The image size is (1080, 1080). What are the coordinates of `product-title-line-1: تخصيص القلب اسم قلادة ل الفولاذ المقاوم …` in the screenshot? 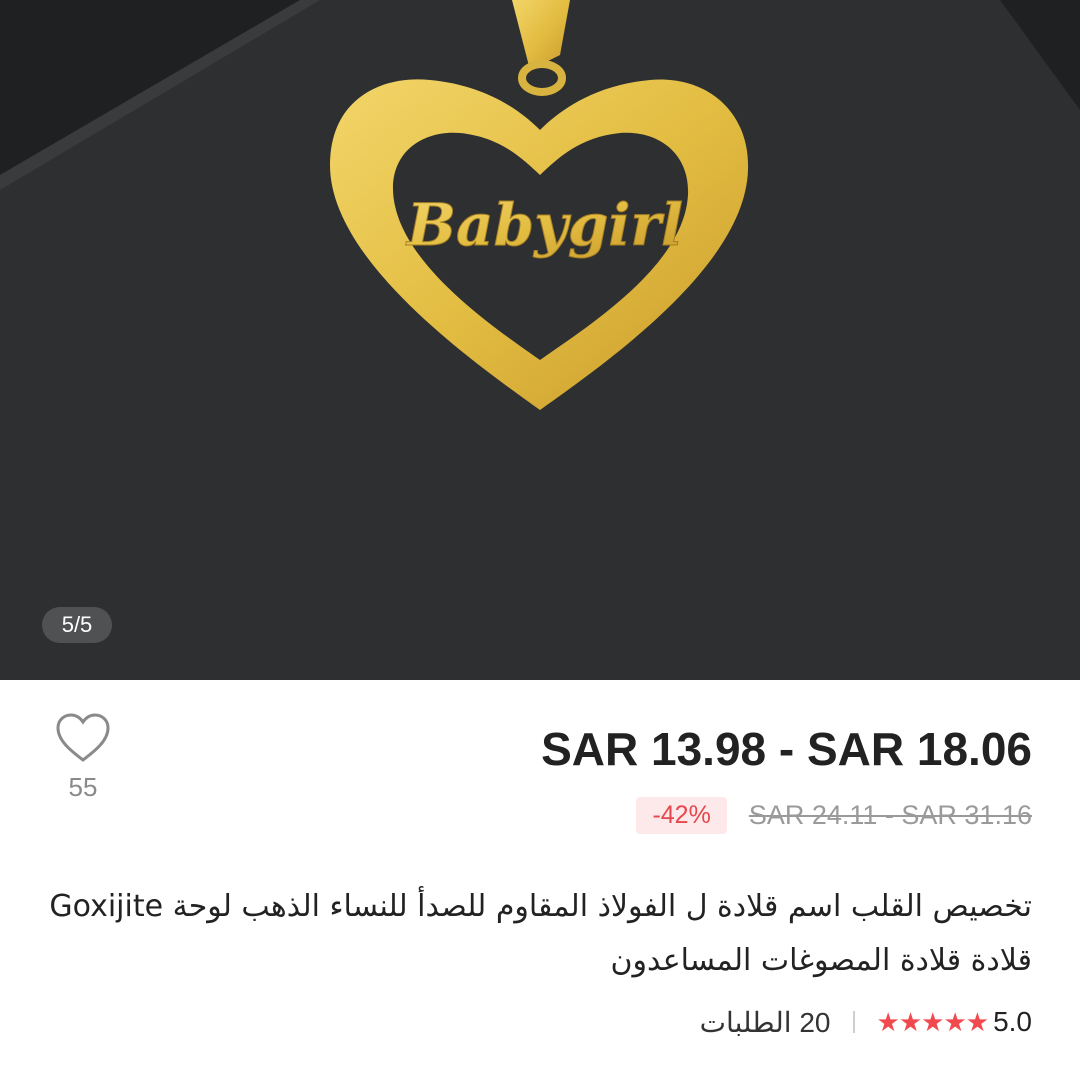 It's located at (540, 906).